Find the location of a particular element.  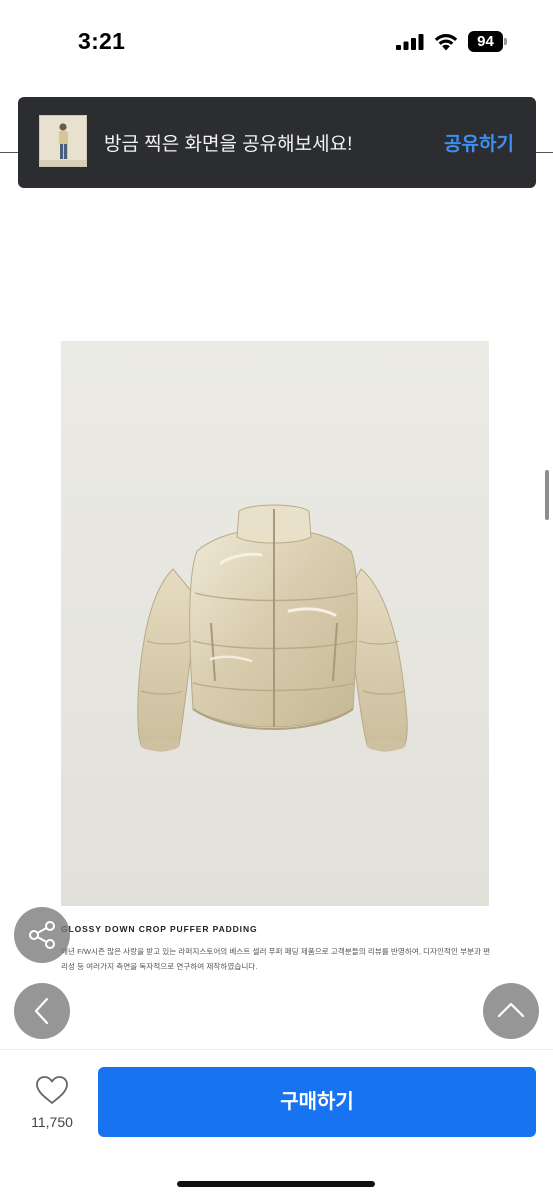

share-icon is located at coordinates (42, 935).